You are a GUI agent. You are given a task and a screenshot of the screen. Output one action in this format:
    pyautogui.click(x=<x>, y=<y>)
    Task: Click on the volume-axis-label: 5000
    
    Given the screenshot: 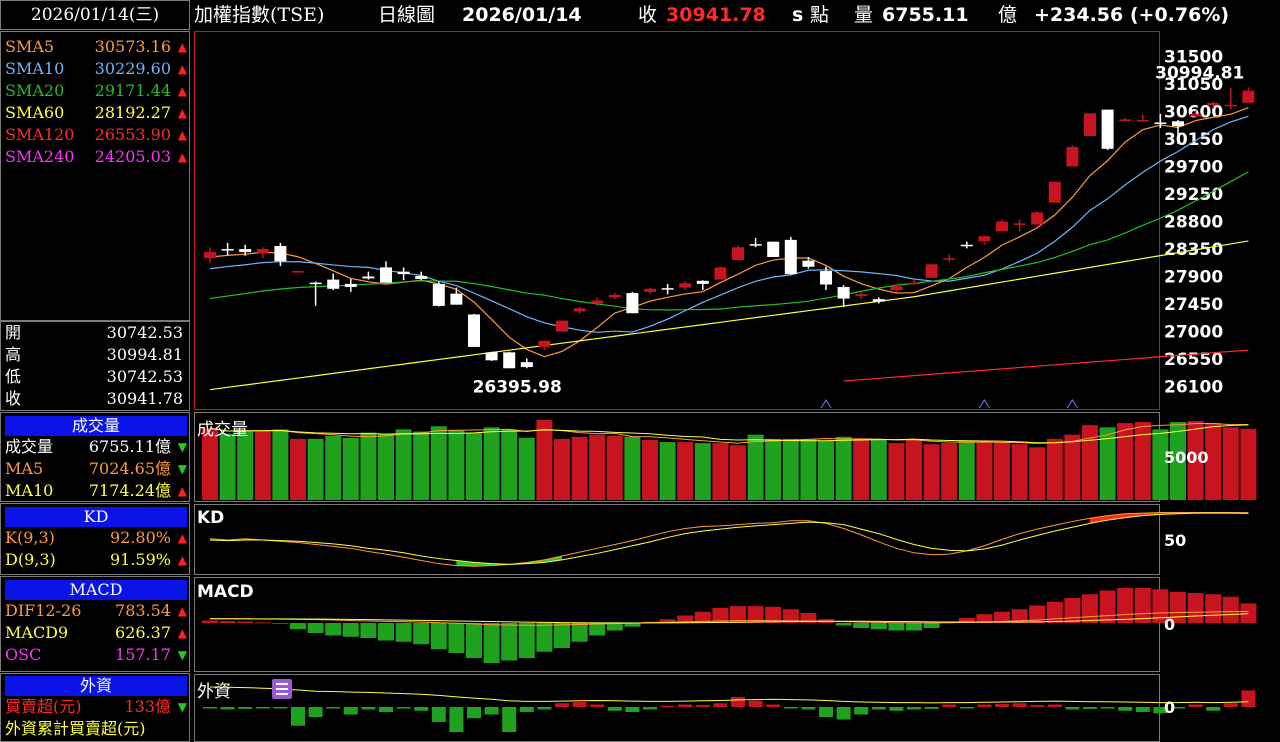 What is the action you would take?
    pyautogui.click(x=1186, y=457)
    